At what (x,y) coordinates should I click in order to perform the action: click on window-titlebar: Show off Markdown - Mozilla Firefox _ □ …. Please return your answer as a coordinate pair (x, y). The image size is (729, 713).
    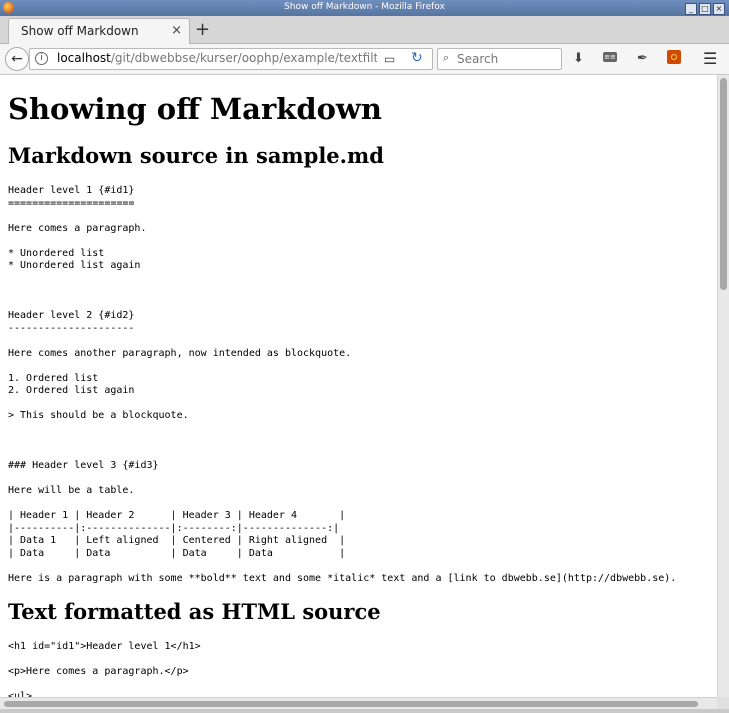
    Looking at the image, I should click on (364, 8).